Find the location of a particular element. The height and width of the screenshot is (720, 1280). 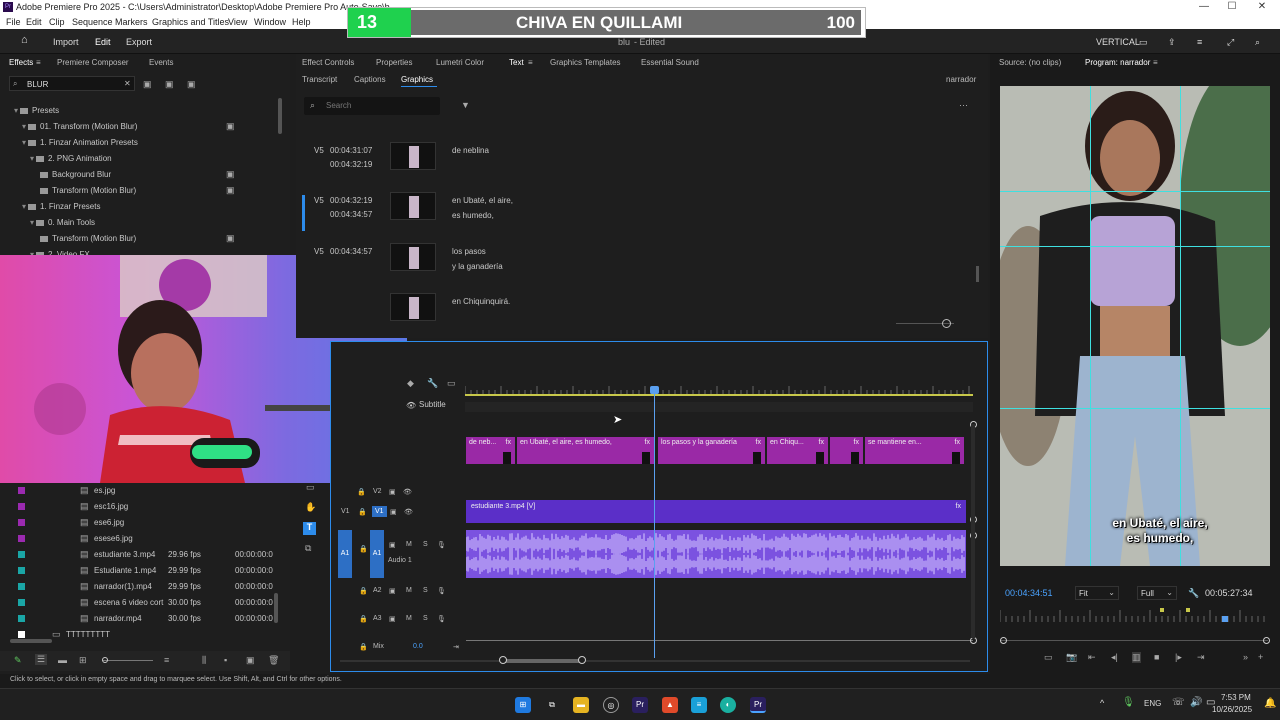

a1-source-patch: A1 is located at coordinates (345, 554).